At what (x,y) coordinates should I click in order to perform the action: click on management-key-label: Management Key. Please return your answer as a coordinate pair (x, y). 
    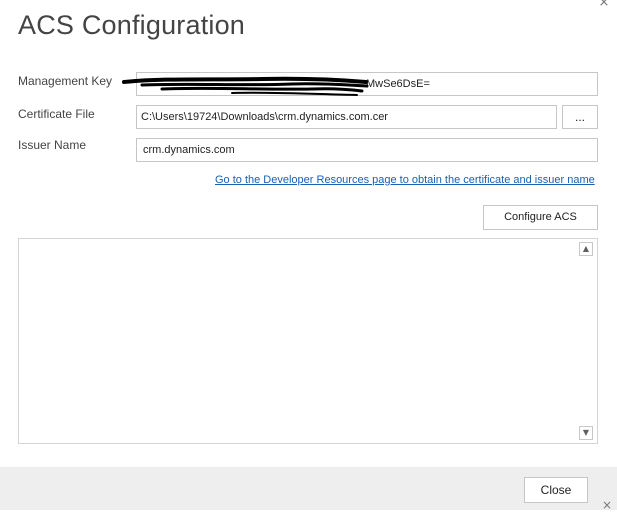
    Looking at the image, I should click on (65, 81).